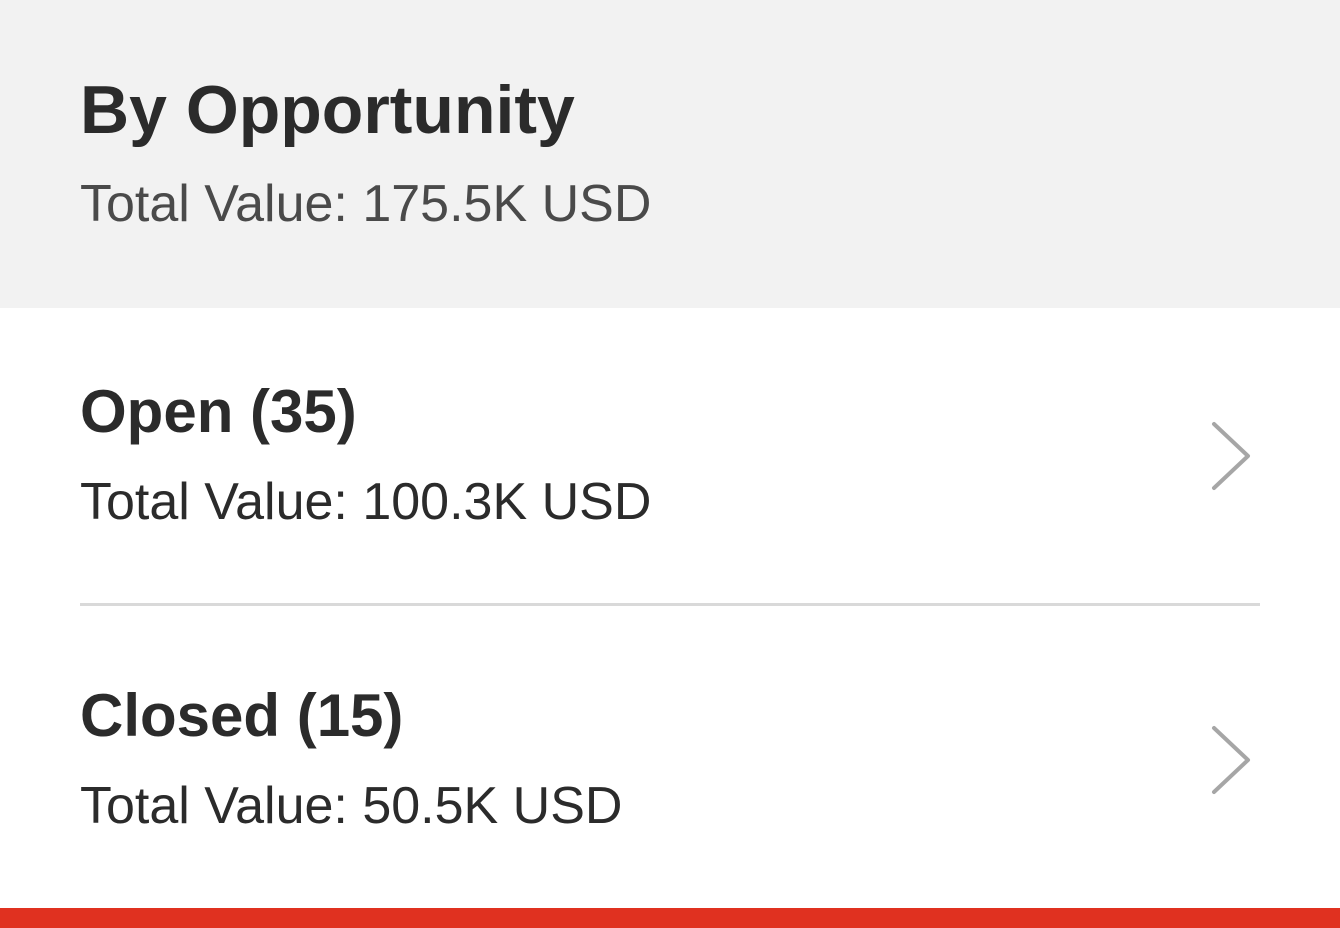 This screenshot has height=928, width=1340. What do you see at coordinates (670, 918) in the screenshot?
I see `accent-bar` at bounding box center [670, 918].